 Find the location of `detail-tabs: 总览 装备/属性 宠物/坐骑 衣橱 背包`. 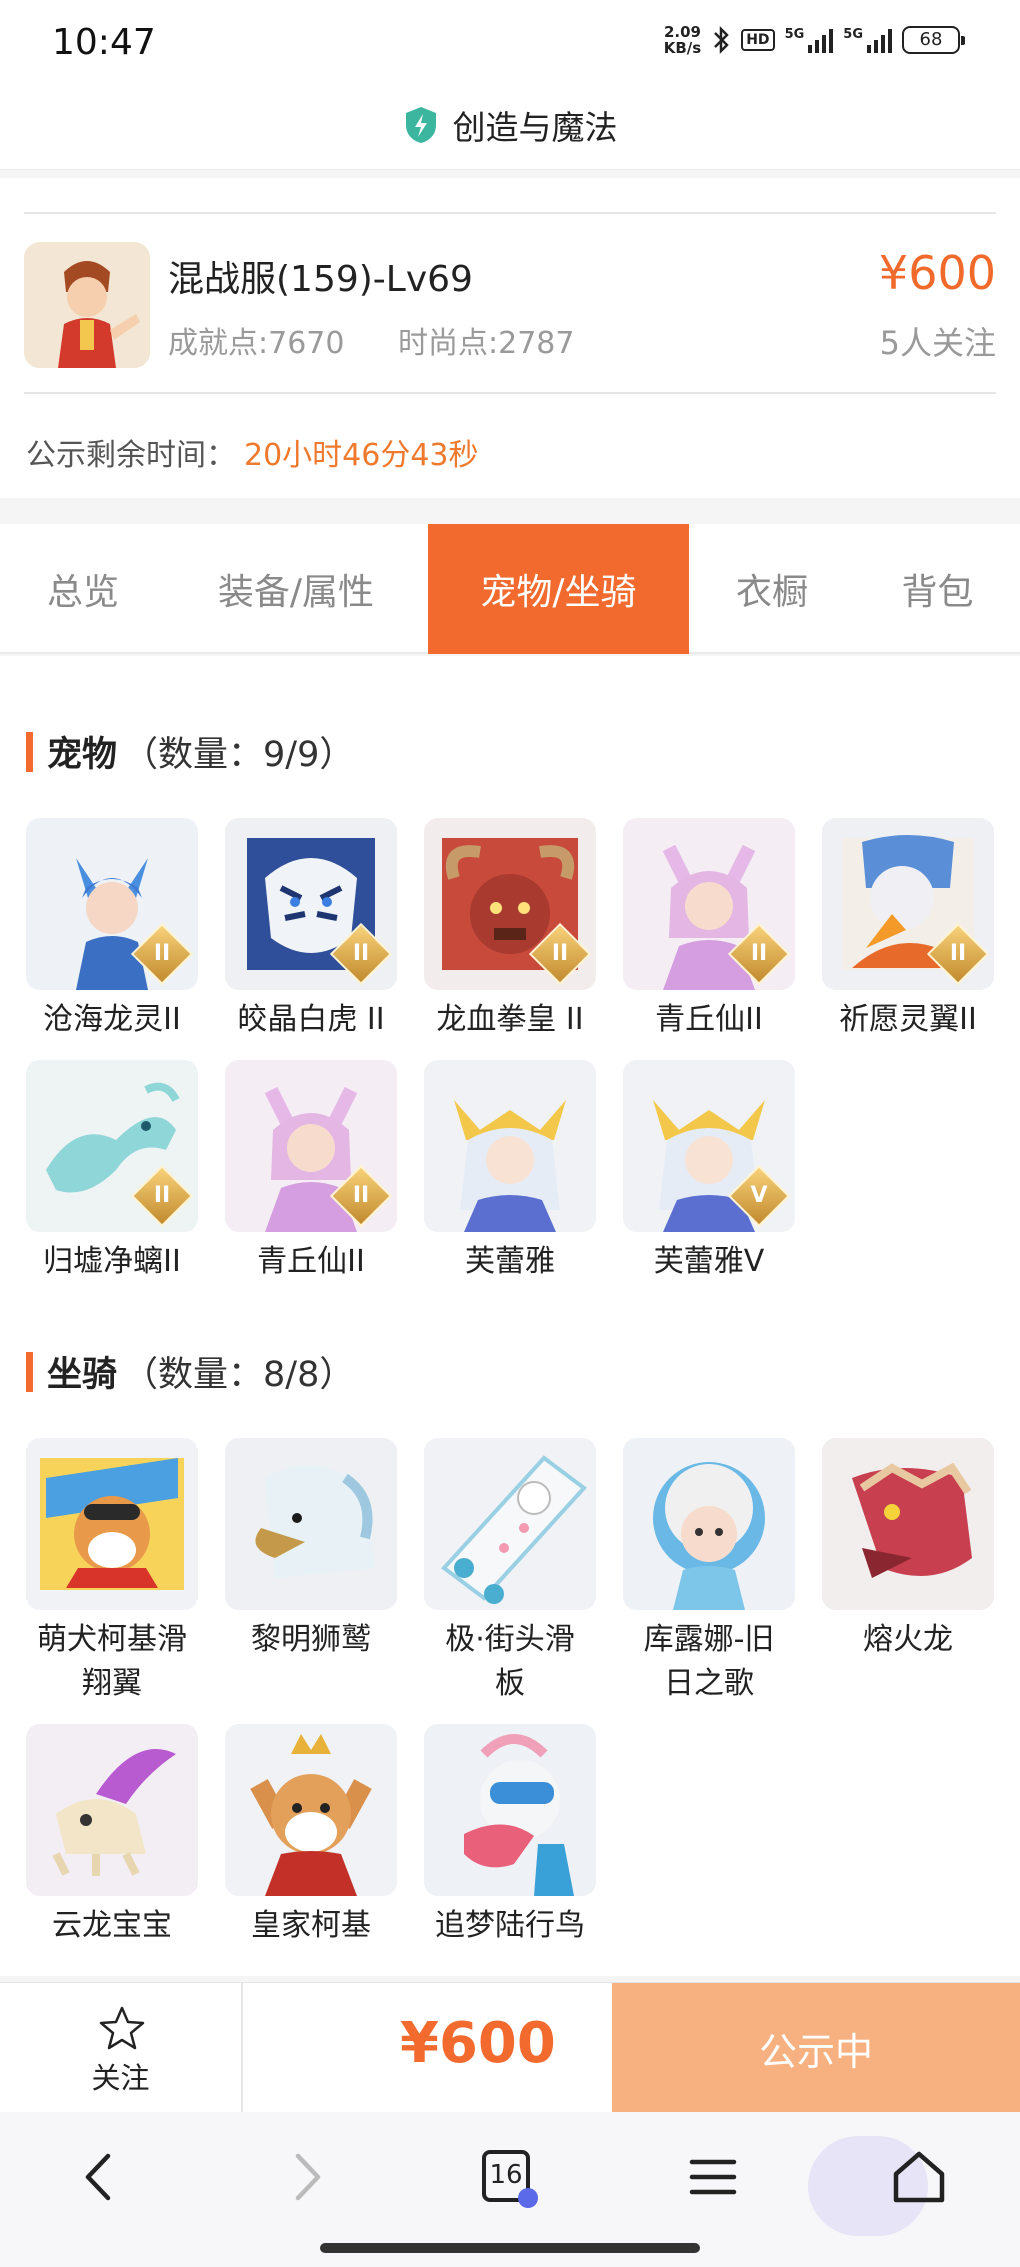

detail-tabs: 总览 装备/属性 宠物/坐骑 衣橱 背包 is located at coordinates (510, 589).